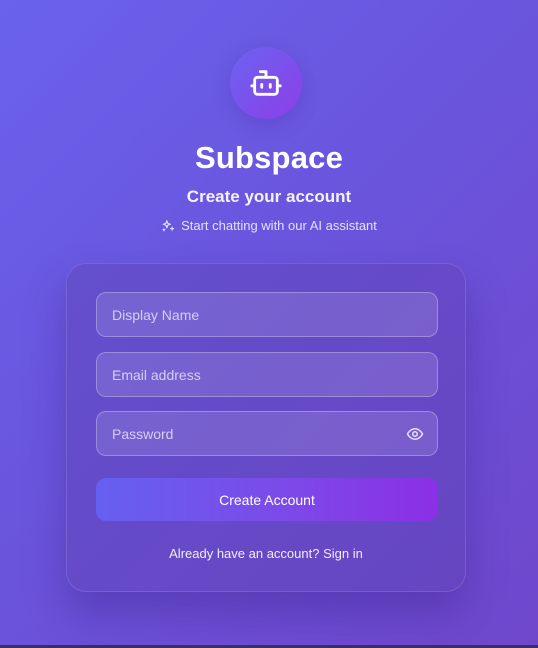 The width and height of the screenshot is (538, 648). Describe the element at coordinates (269, 196) in the screenshot. I see `page-subtitle: Create your account` at that location.